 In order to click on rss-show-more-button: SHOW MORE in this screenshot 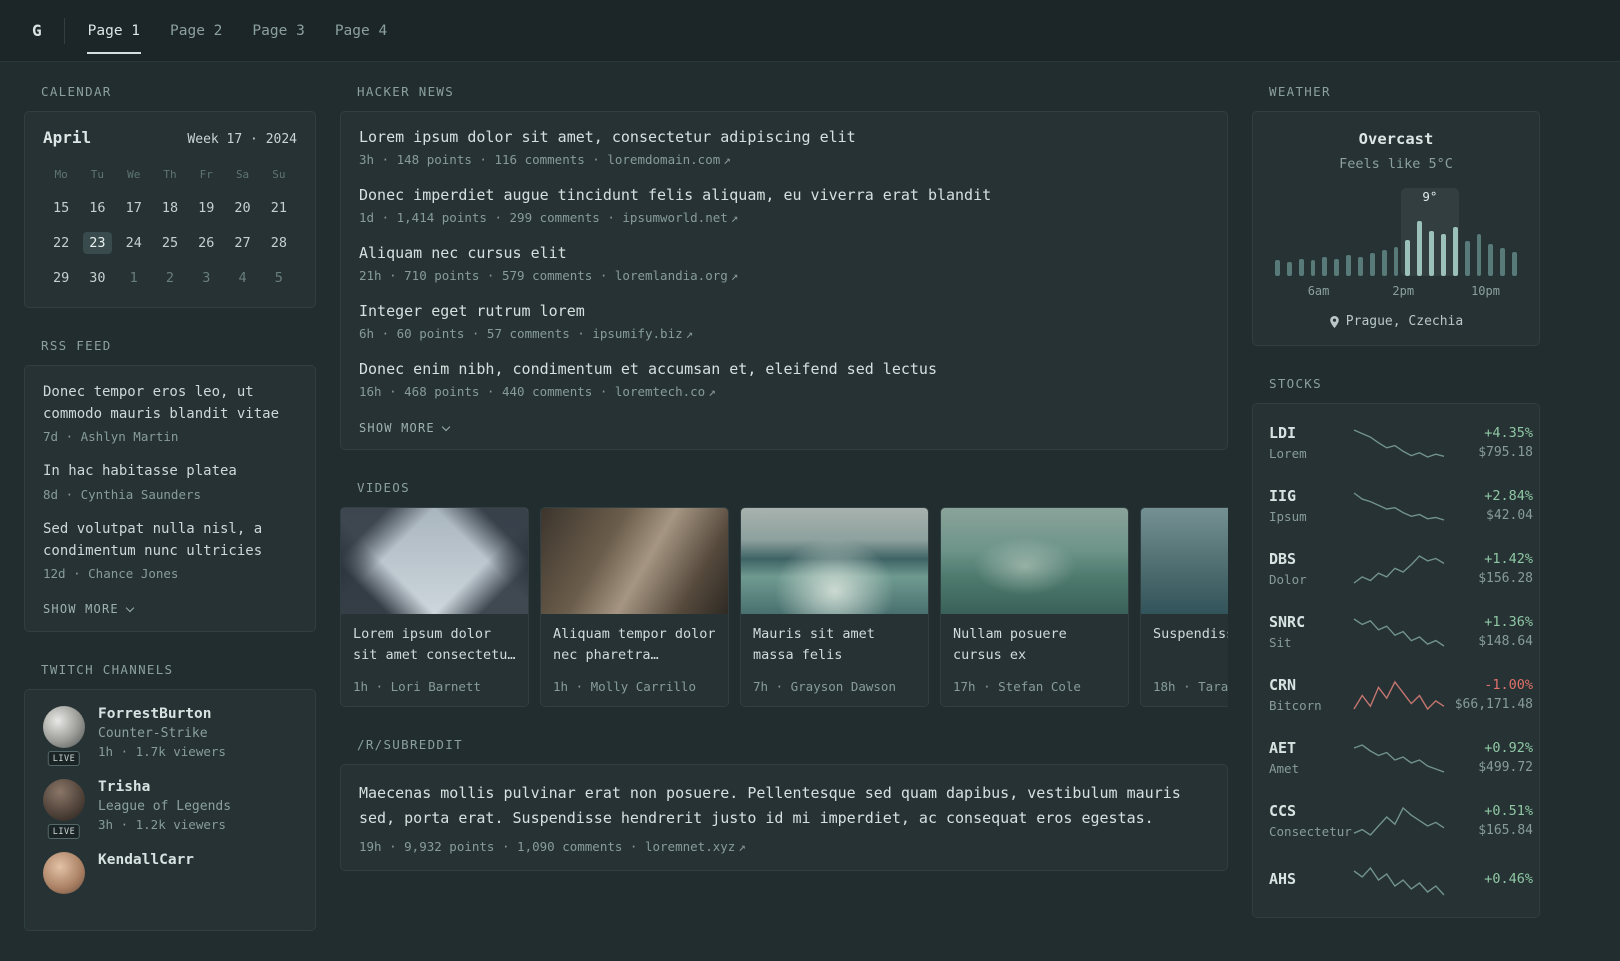, I will do `click(89, 609)`.